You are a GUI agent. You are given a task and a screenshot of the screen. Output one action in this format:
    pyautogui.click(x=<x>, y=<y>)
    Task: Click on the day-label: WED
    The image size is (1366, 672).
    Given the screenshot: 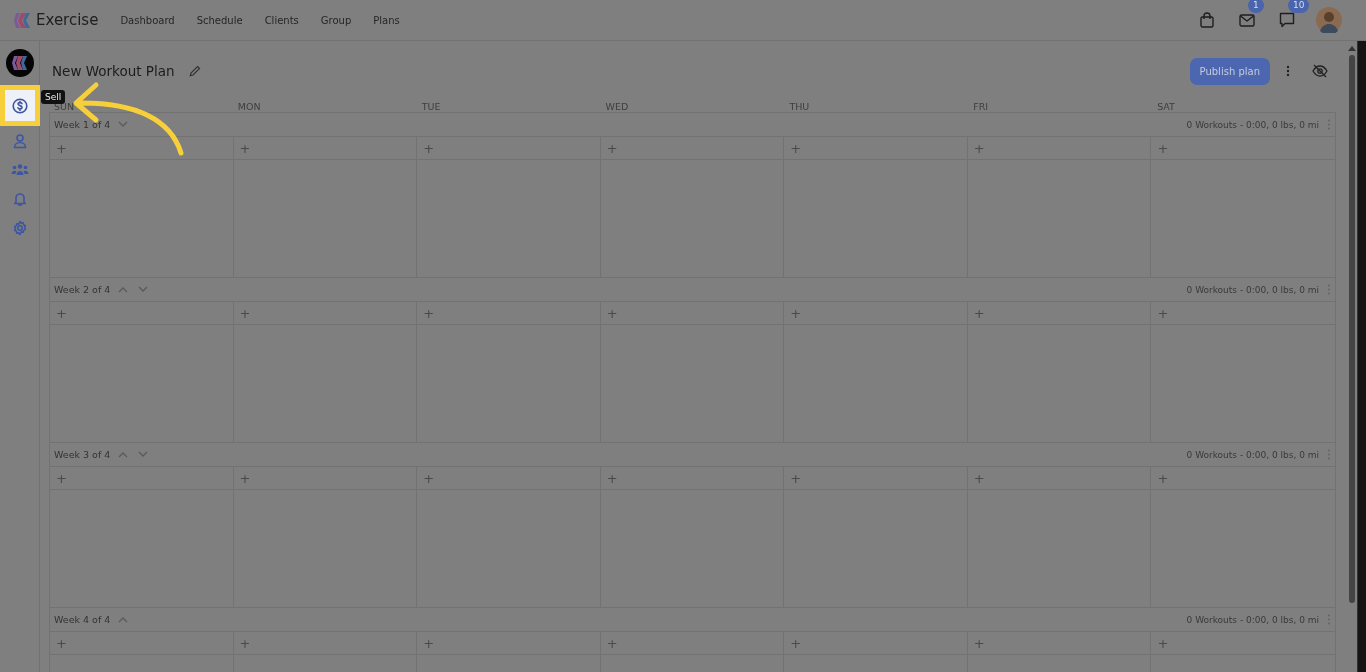 What is the action you would take?
    pyautogui.click(x=617, y=106)
    